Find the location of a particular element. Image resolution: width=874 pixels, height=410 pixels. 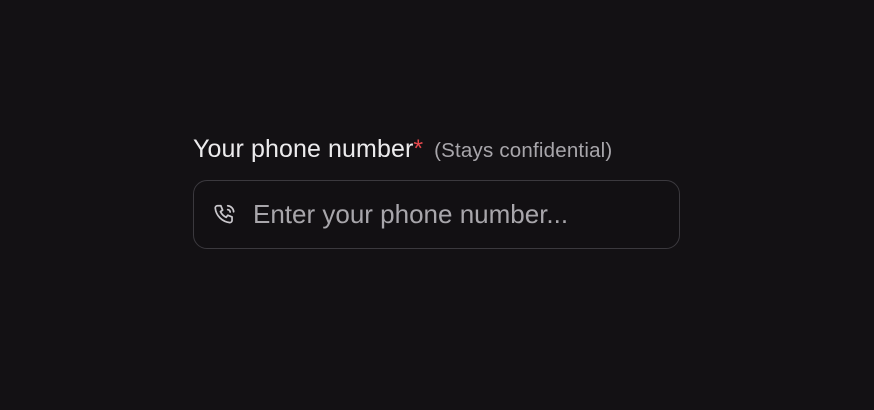

field-label-row: Your phone number * (Stays confidential) is located at coordinates (437, 149).